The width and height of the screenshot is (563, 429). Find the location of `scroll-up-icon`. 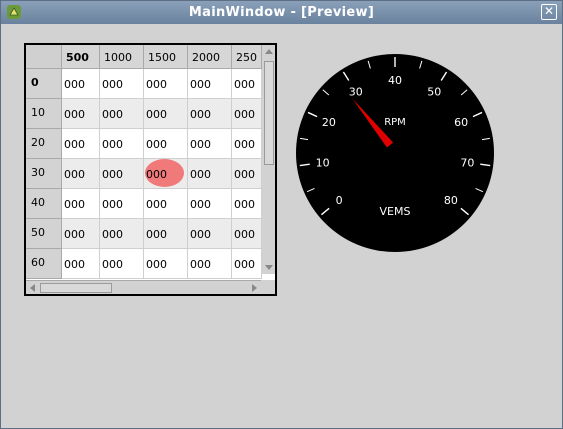

scroll-up-icon is located at coordinates (269, 52).